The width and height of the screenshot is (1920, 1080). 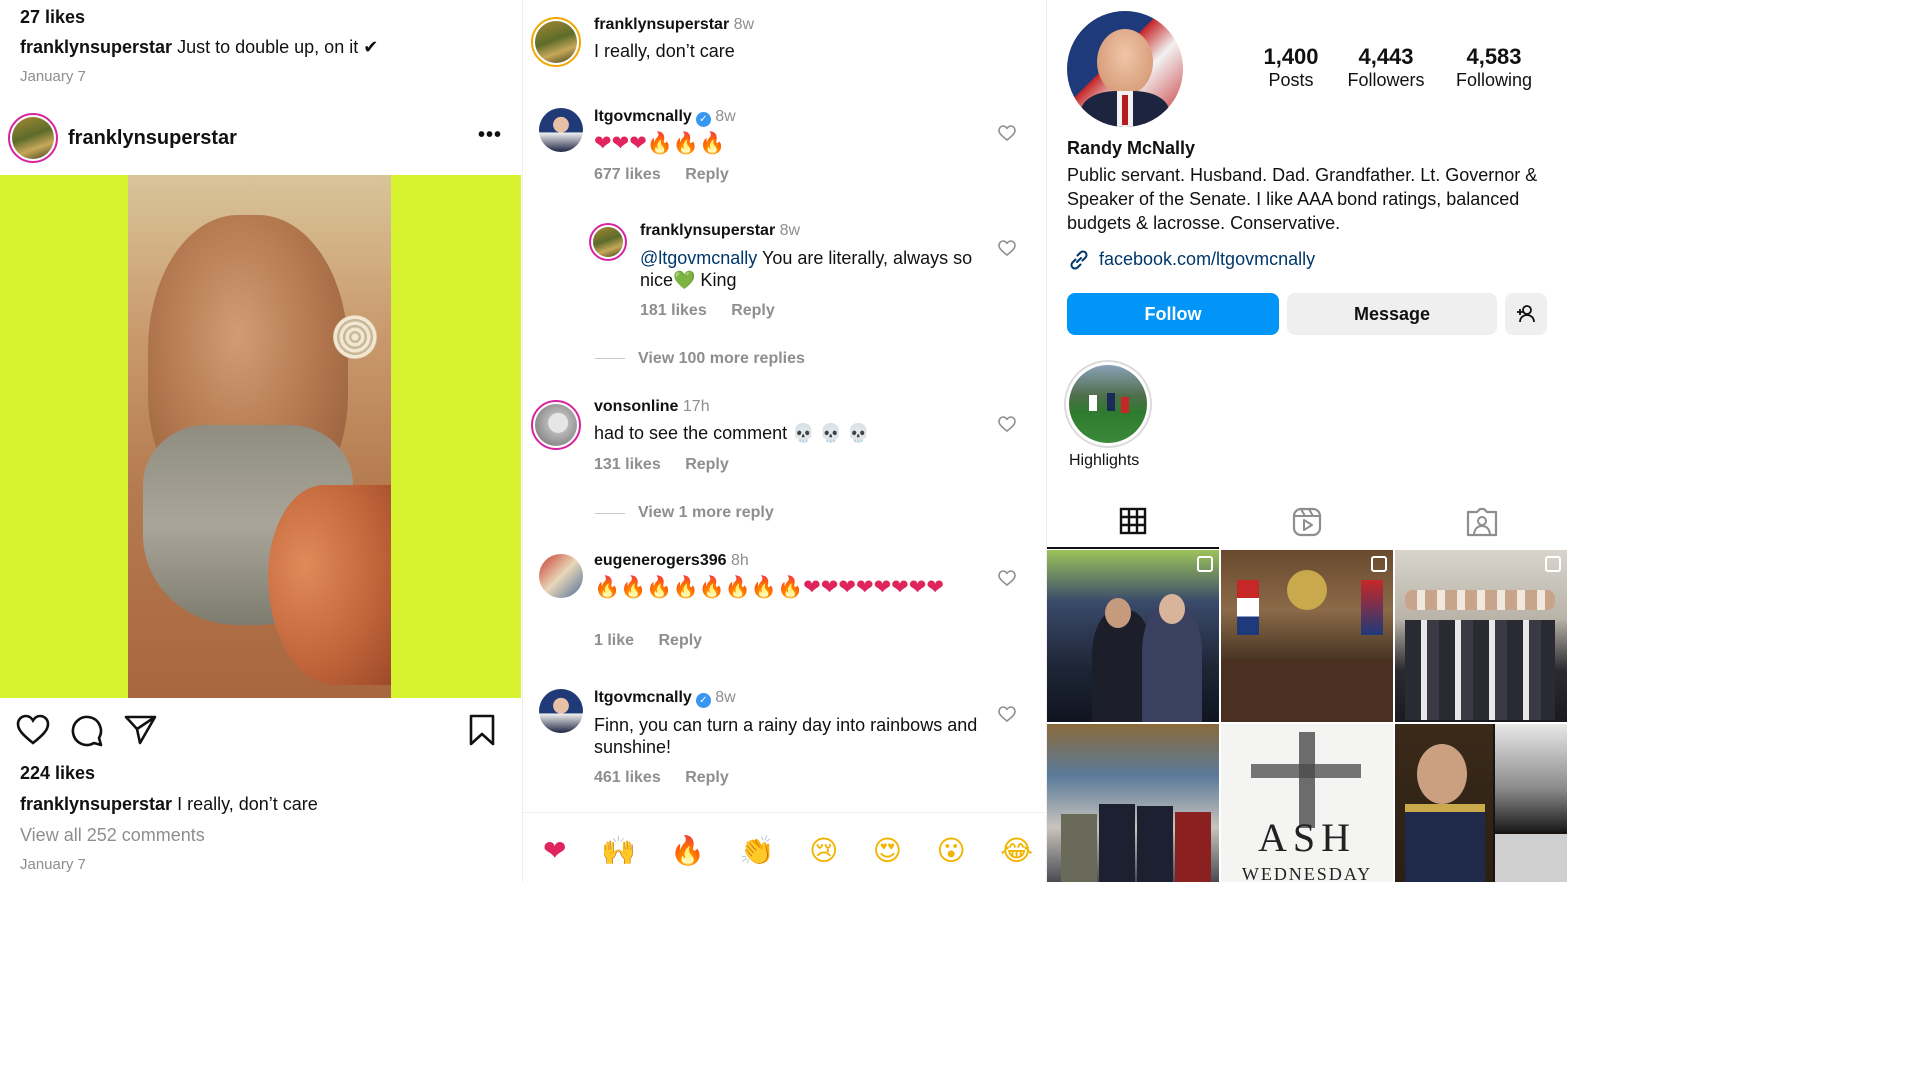 I want to click on reaction-fire-icon: 🔥, so click(x=687, y=850).